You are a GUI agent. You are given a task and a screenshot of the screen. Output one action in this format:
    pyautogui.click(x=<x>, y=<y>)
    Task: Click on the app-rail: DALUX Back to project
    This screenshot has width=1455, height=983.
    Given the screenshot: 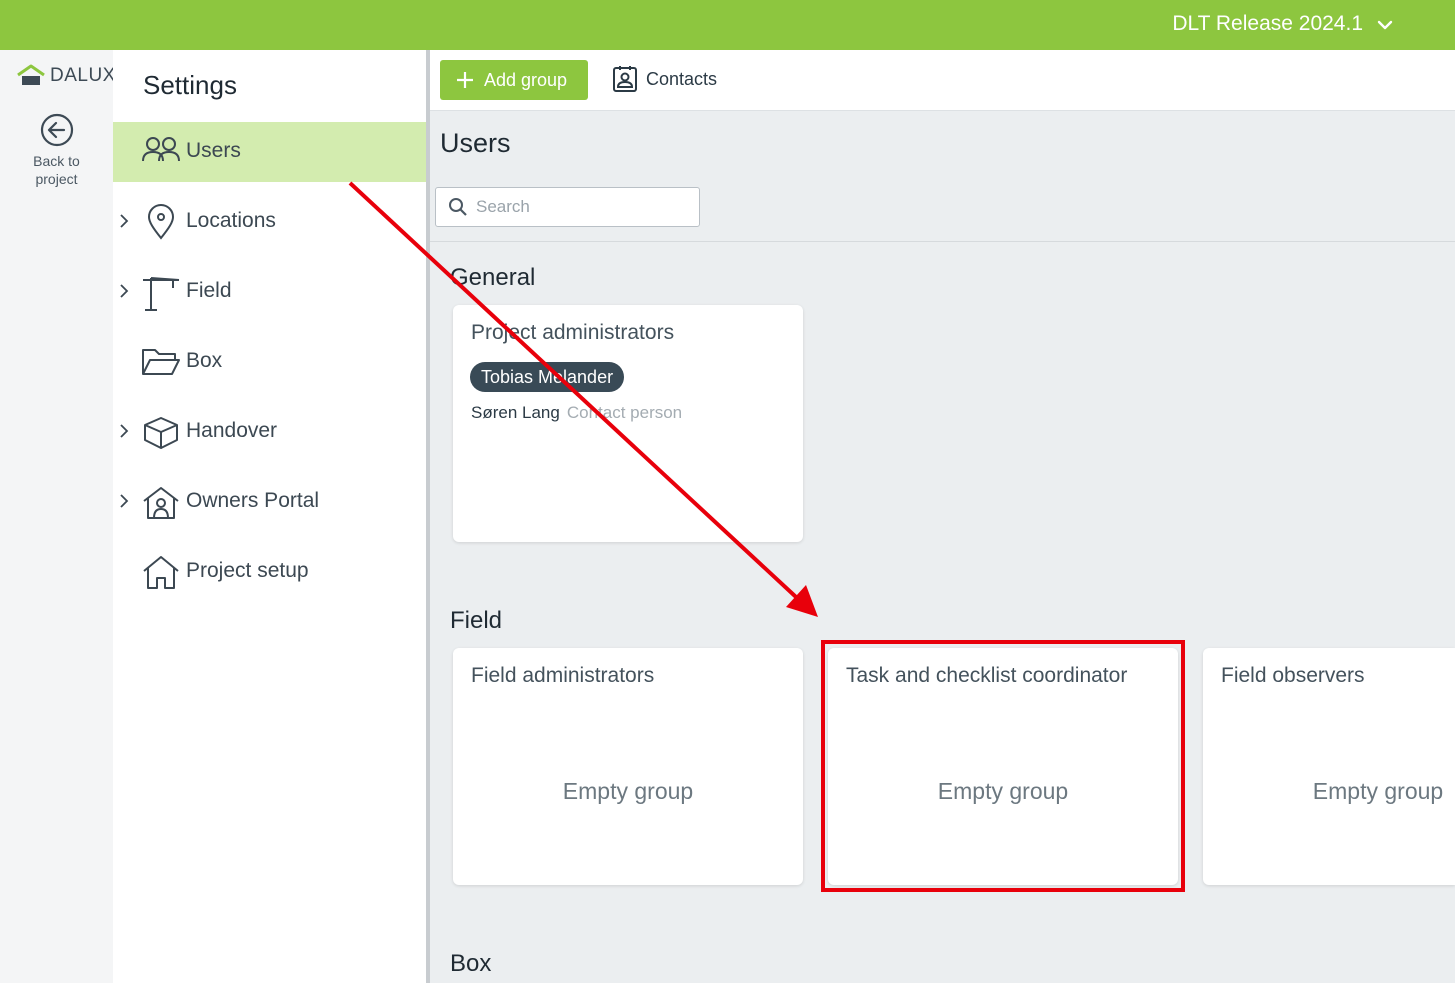 What is the action you would take?
    pyautogui.click(x=58, y=516)
    